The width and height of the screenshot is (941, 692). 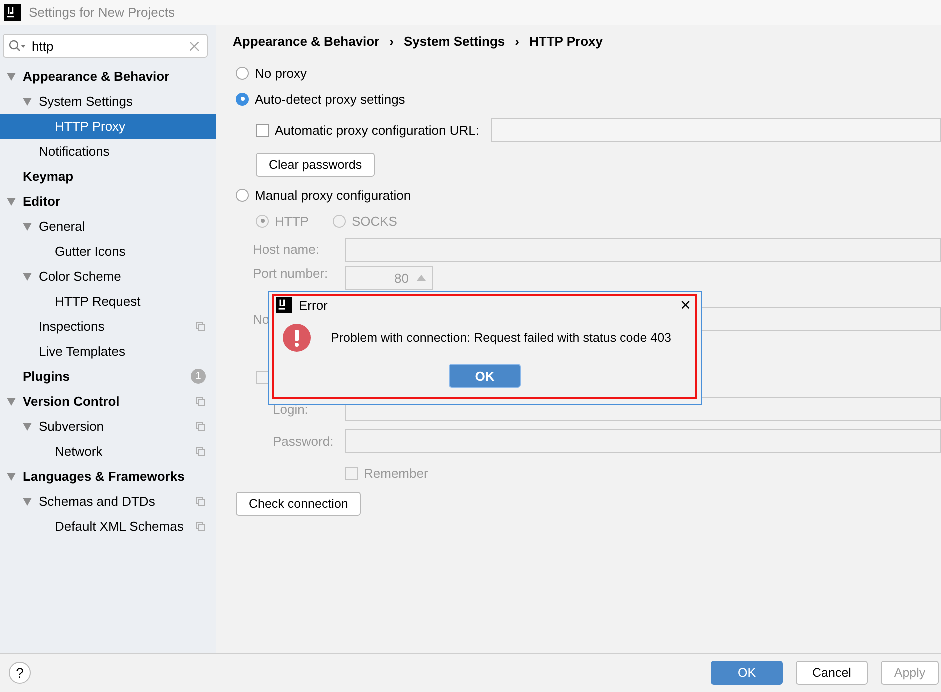 What do you see at coordinates (102, 12) in the screenshot?
I see `window-title: Settings for New Projects` at bounding box center [102, 12].